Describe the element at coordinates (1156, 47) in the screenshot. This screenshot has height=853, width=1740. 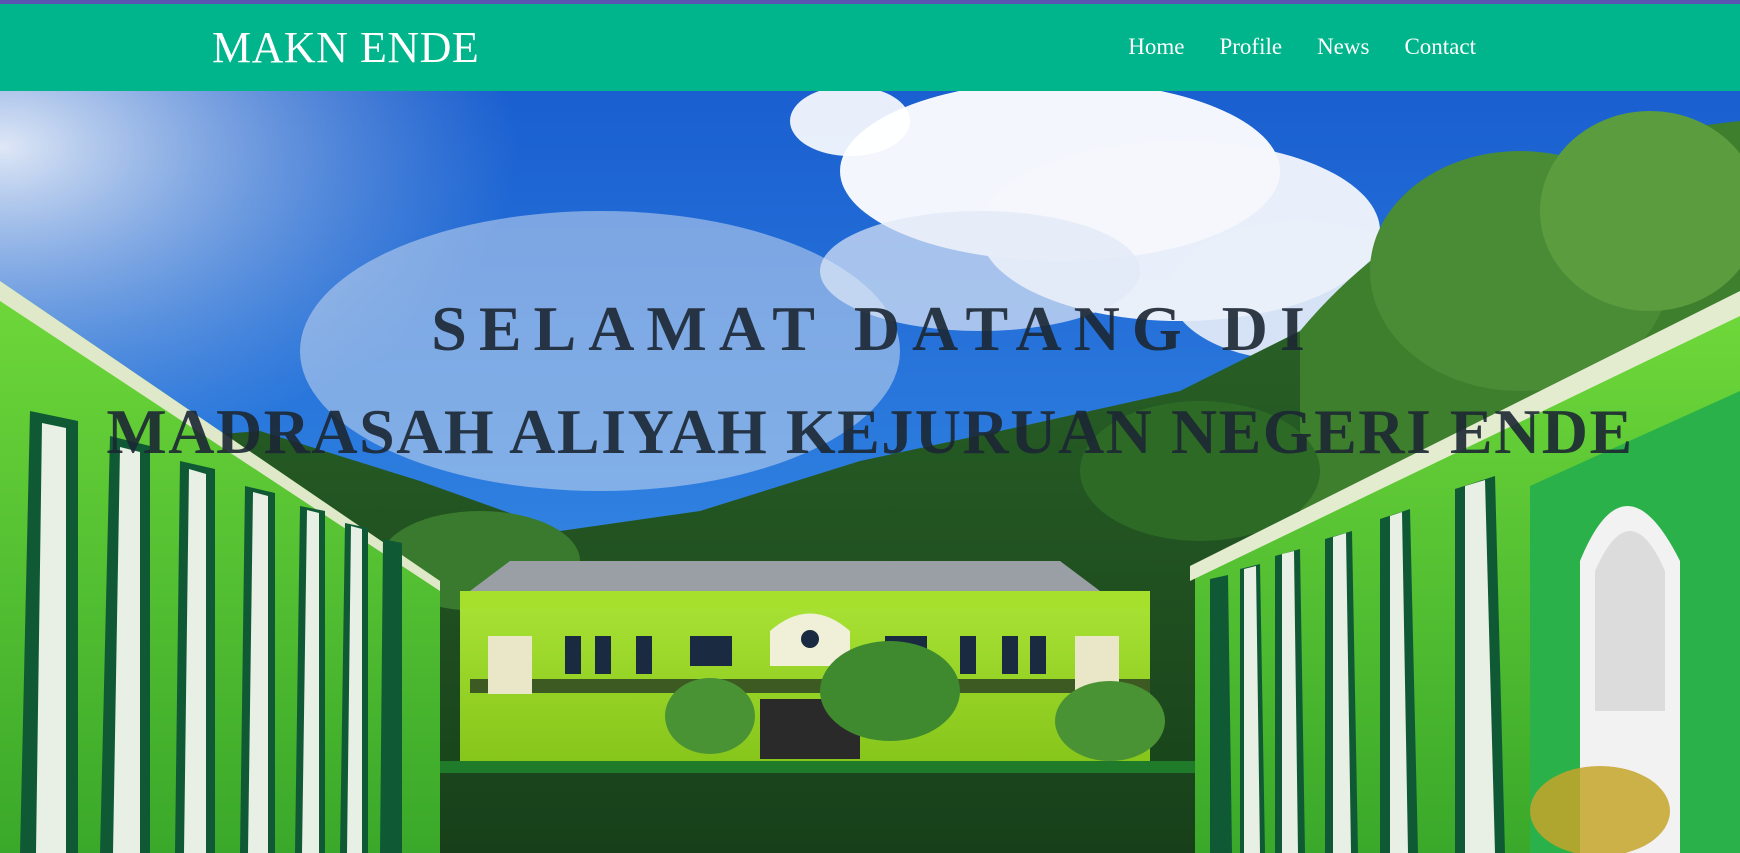
I see `nav-home-link: Home` at that location.